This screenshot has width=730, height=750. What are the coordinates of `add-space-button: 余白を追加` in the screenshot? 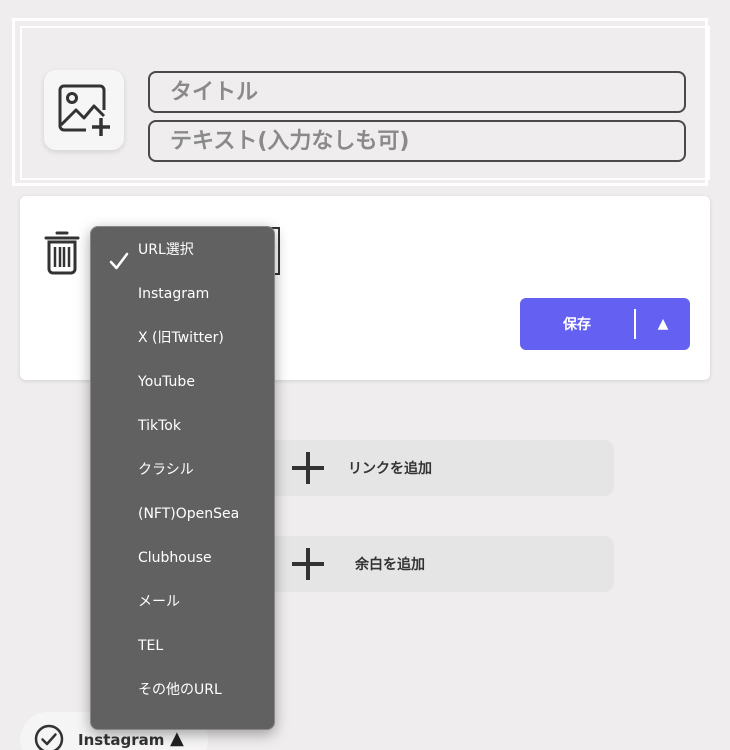 It's located at (432, 564).